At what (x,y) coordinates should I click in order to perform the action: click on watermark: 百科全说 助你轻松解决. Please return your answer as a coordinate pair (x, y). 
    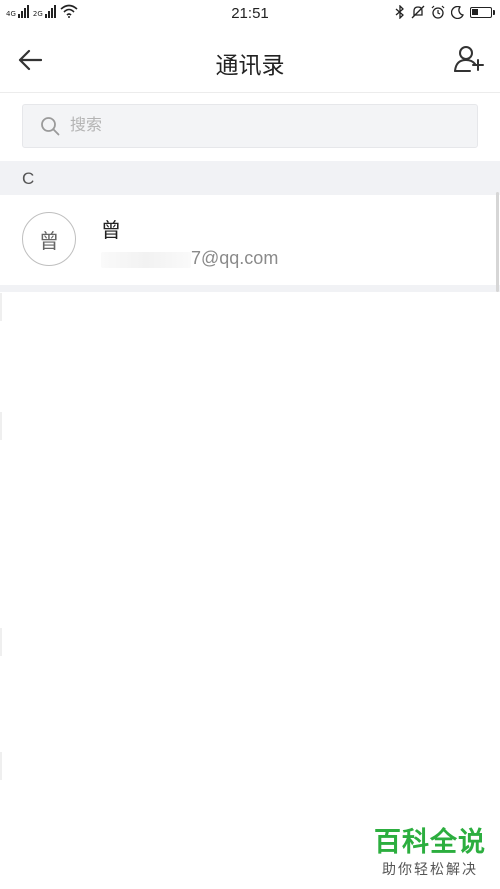
    Looking at the image, I should click on (430, 853).